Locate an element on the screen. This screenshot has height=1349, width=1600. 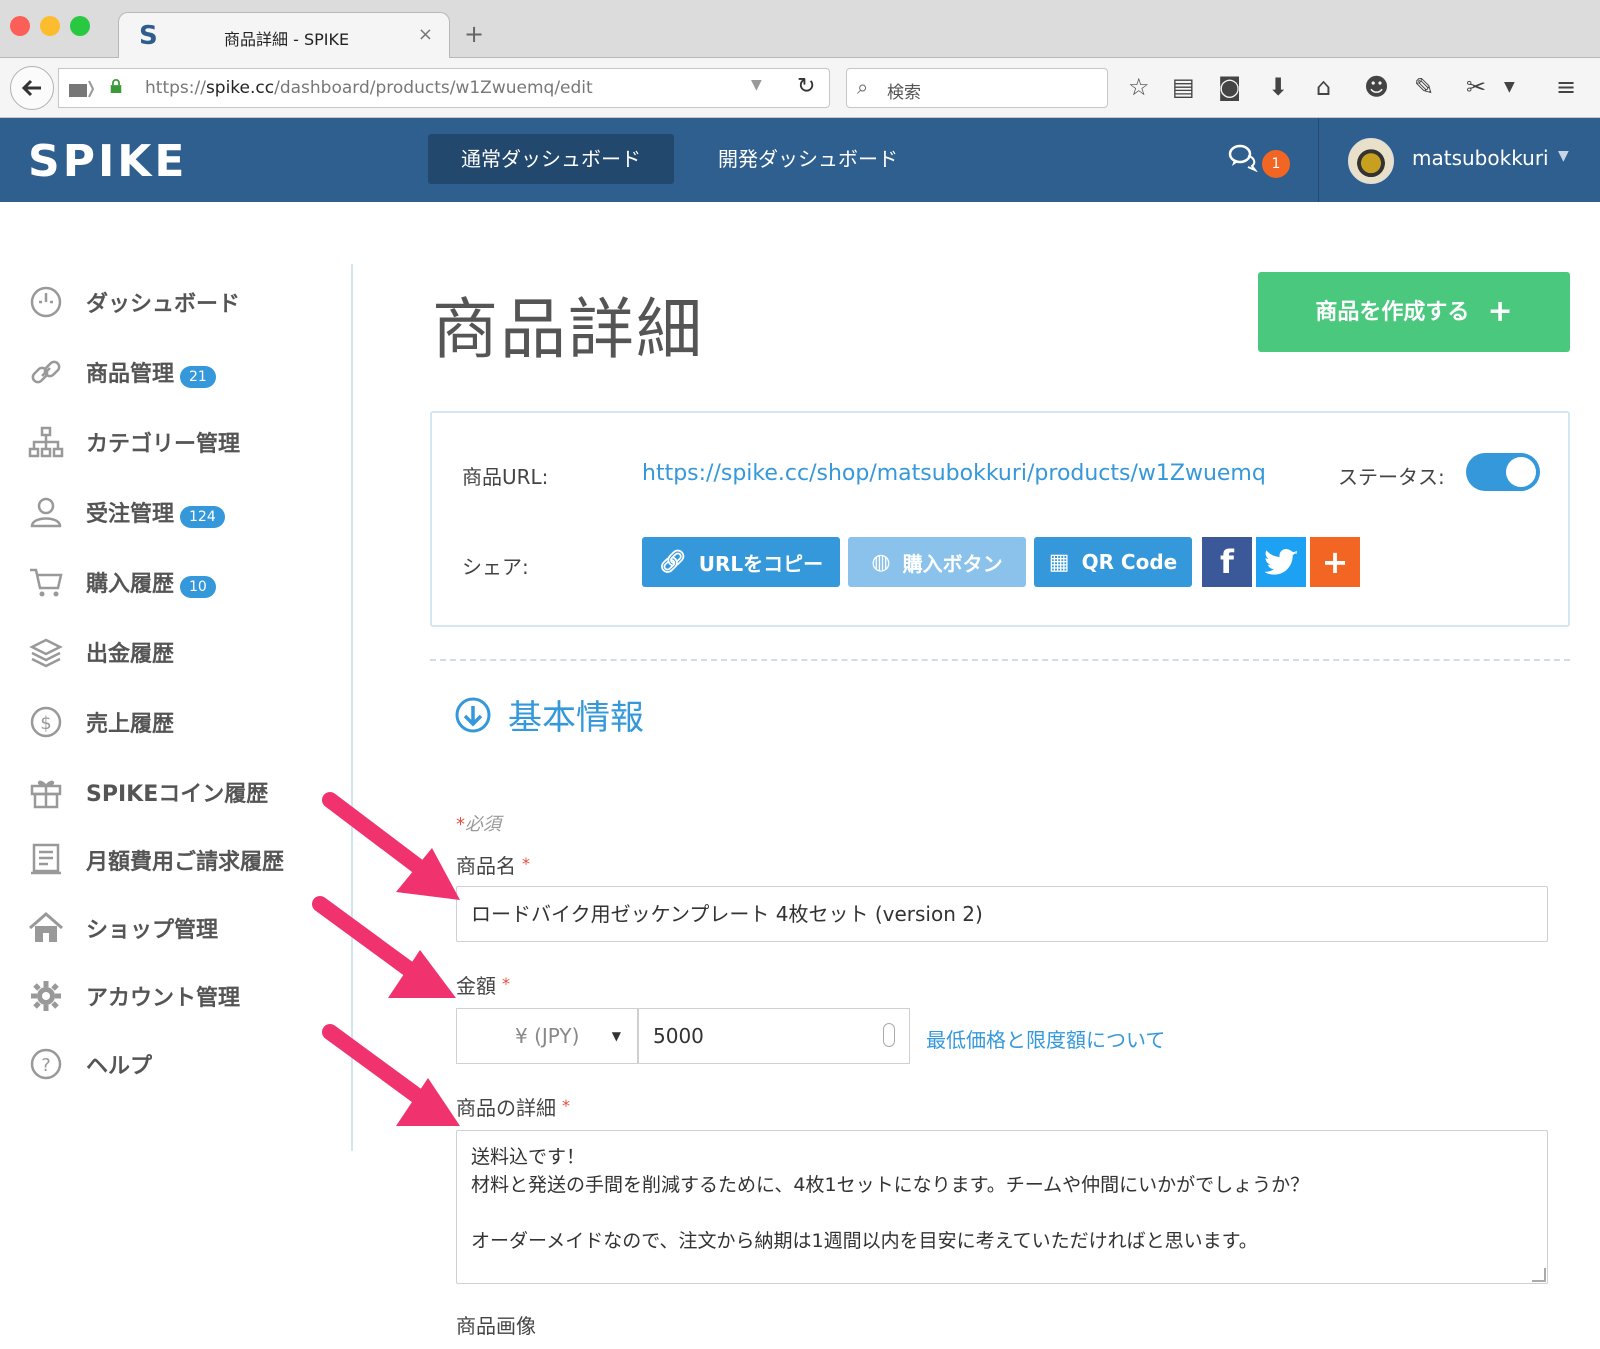
sidebar-item-label: 購入履歴 10 is located at coordinates (151, 582).